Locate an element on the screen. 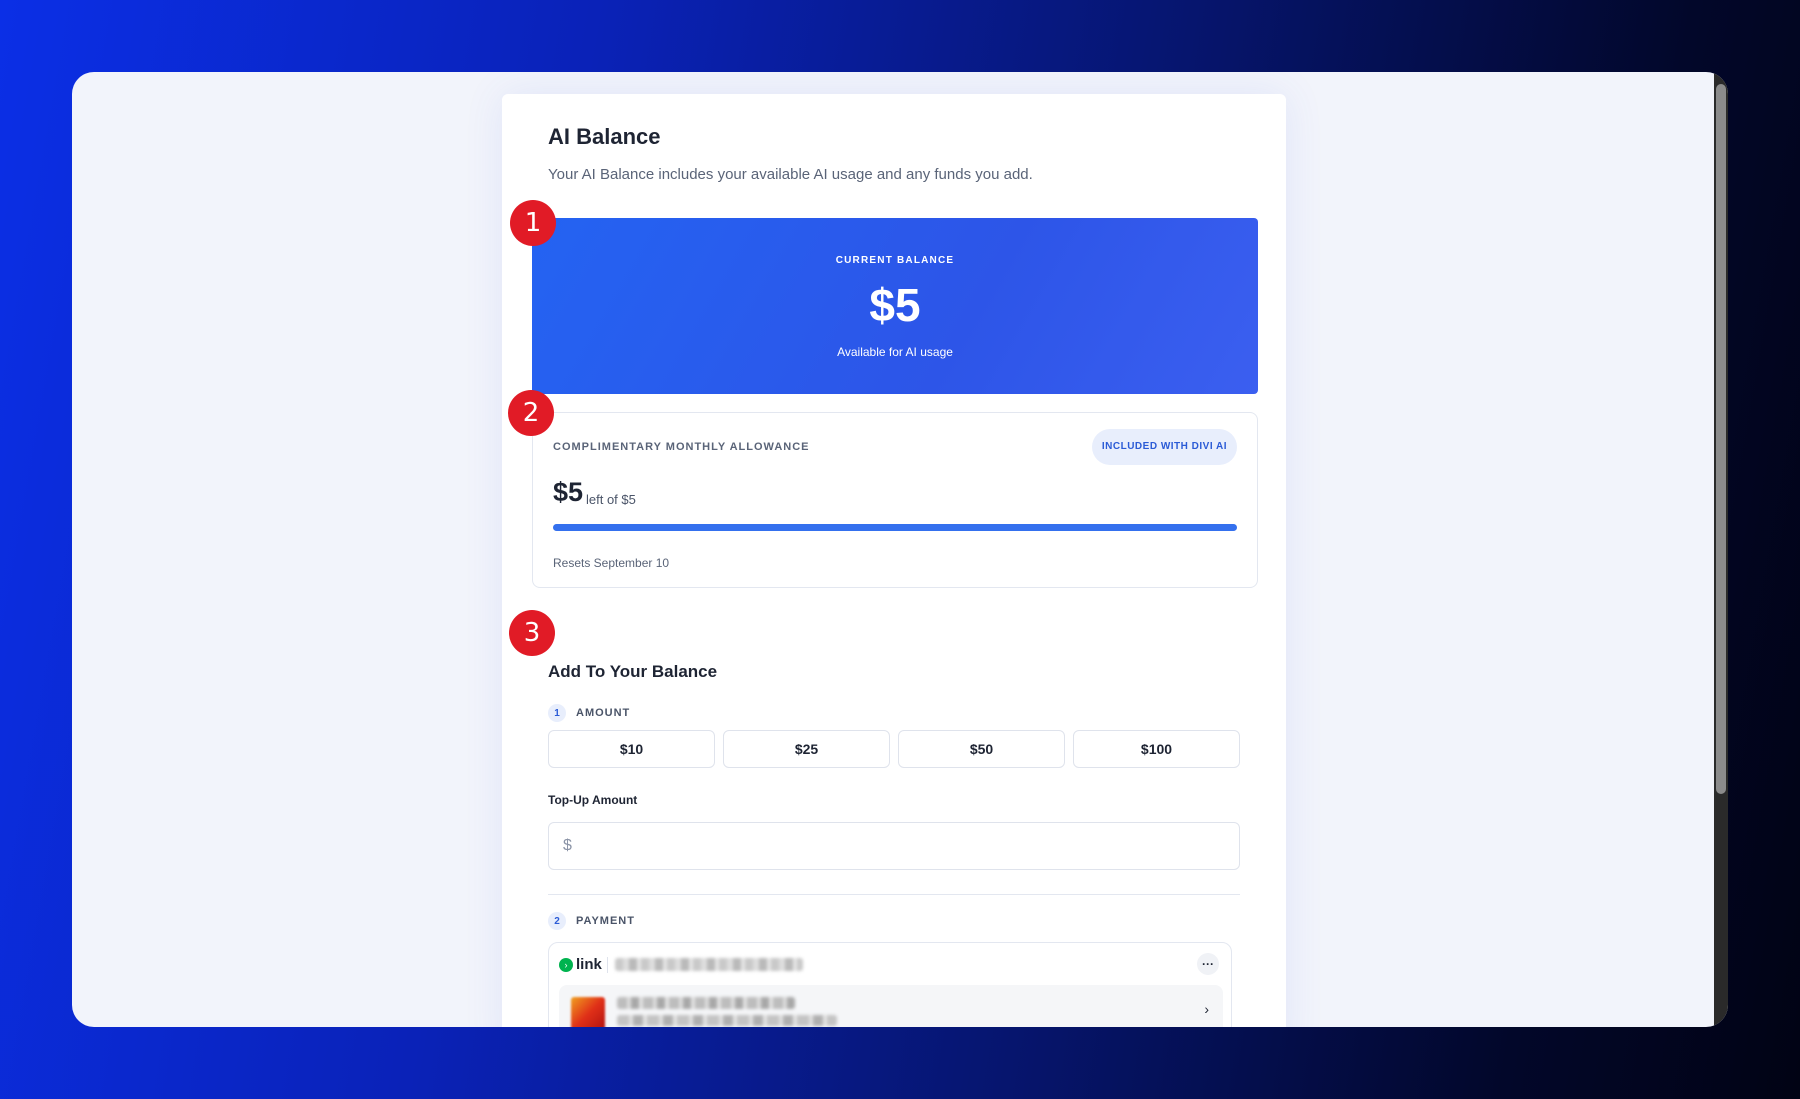 The height and width of the screenshot is (1099, 1800). annotation-marker-3: 3 is located at coordinates (532, 633).